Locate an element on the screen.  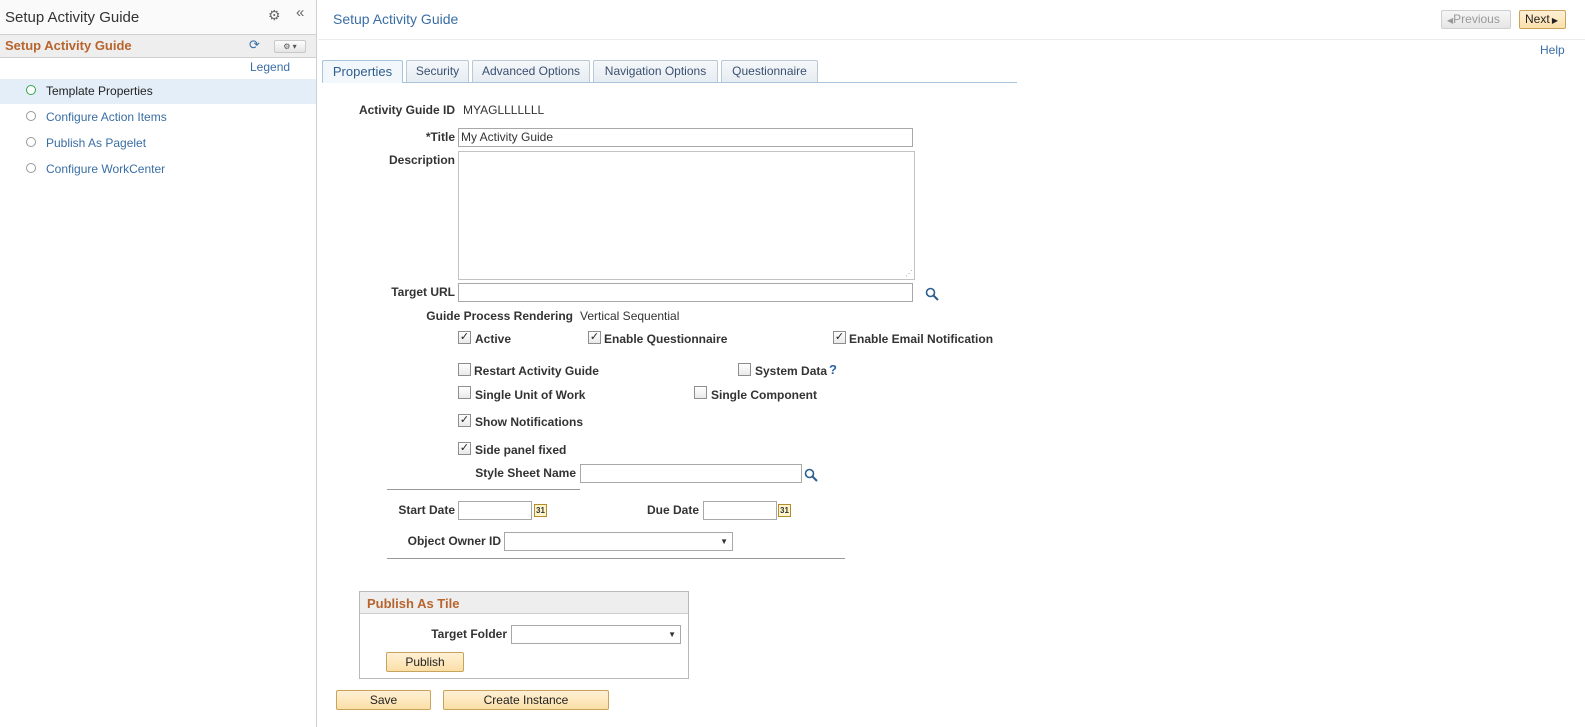
enable-email-notification-checkbox: ✓ is located at coordinates (839, 337).